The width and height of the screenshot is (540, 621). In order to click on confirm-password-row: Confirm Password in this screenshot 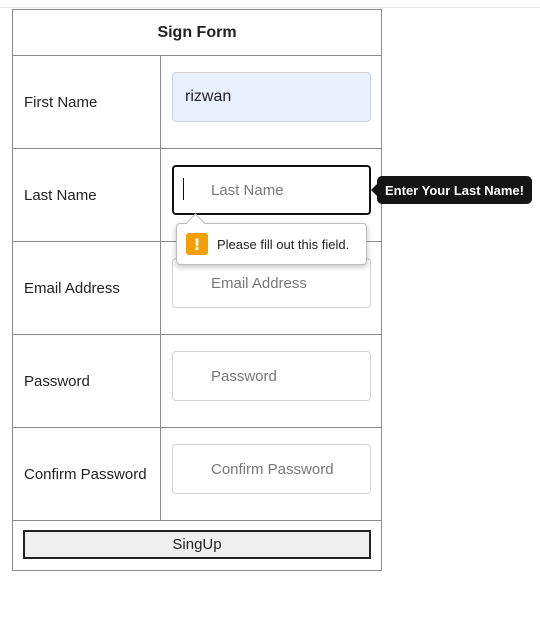, I will do `click(197, 474)`.